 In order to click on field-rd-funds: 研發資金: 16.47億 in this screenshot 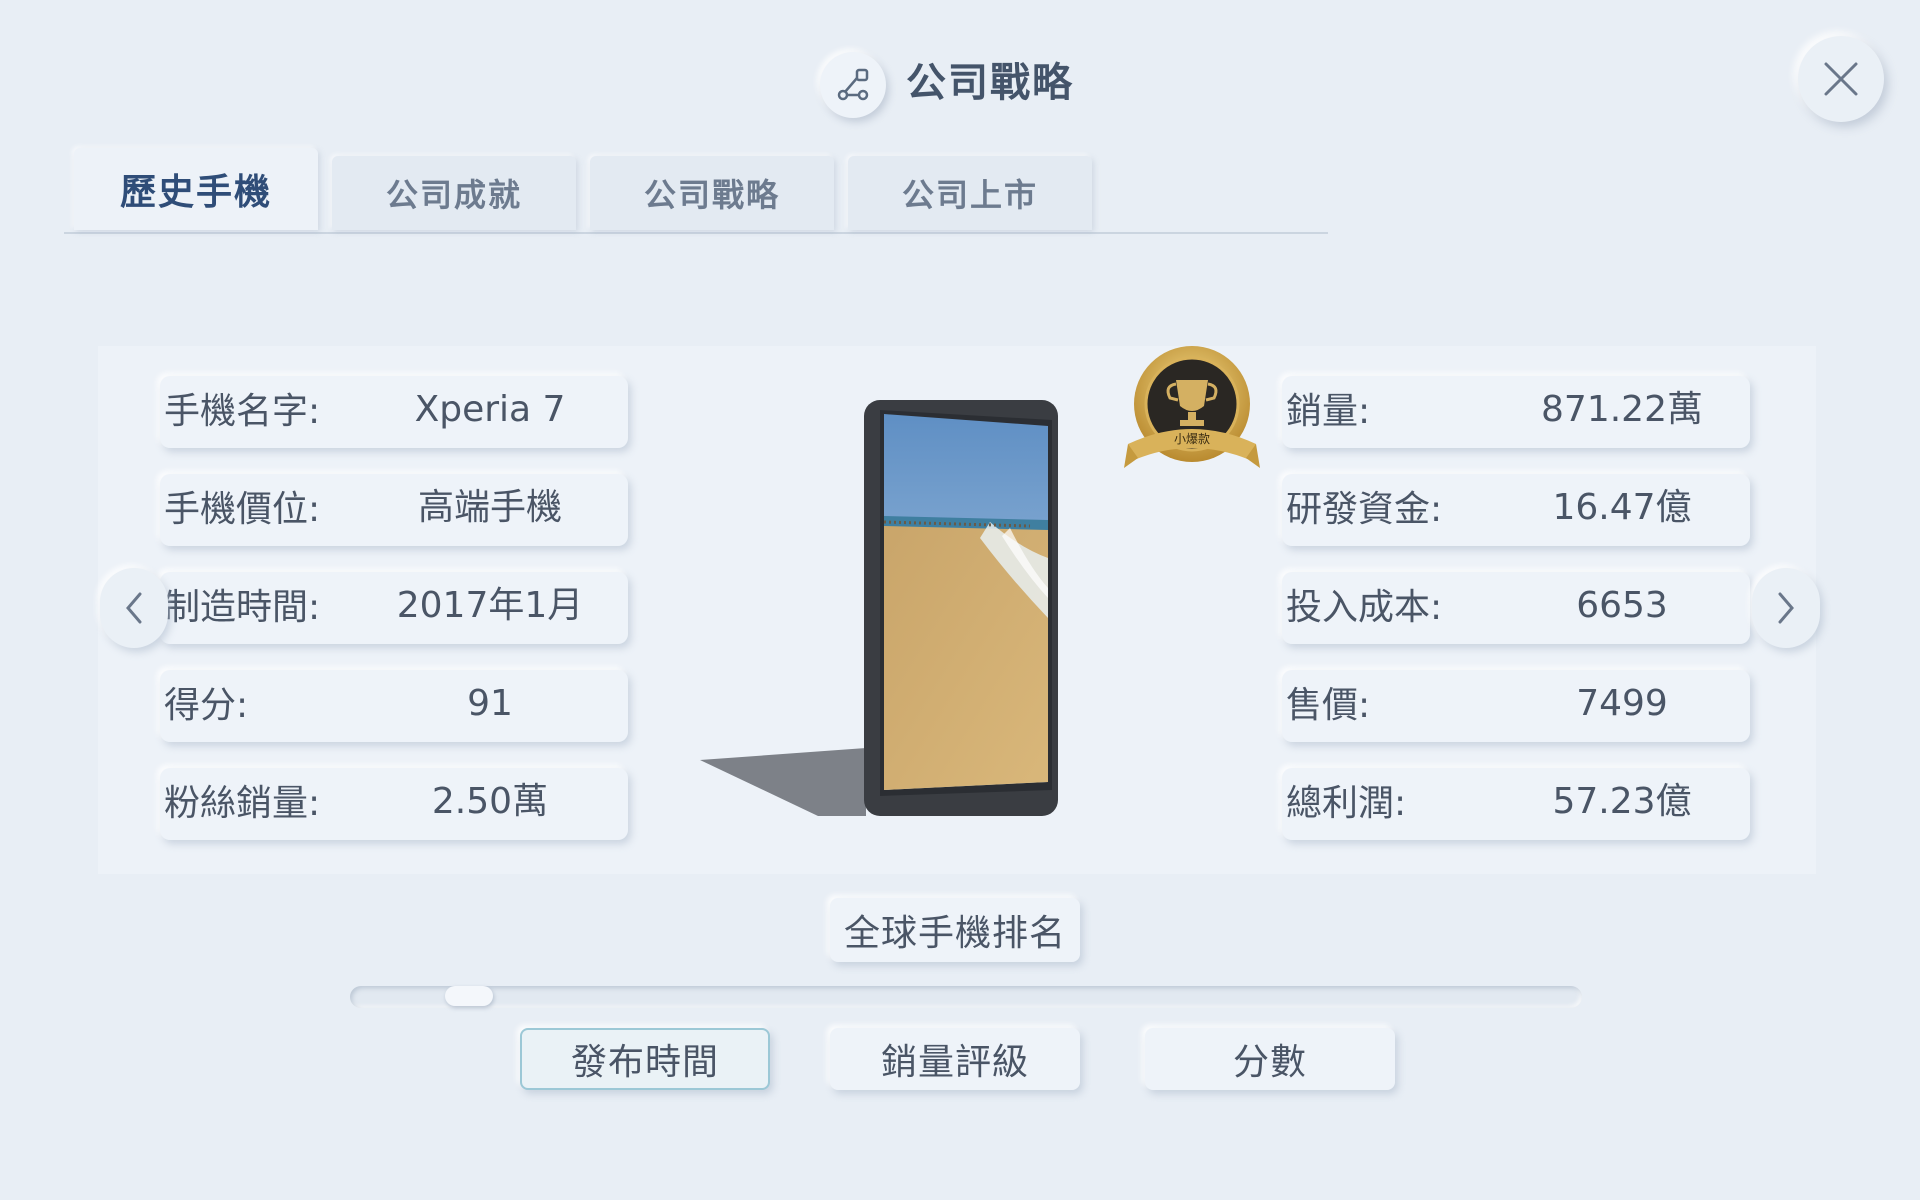, I will do `click(1516, 510)`.